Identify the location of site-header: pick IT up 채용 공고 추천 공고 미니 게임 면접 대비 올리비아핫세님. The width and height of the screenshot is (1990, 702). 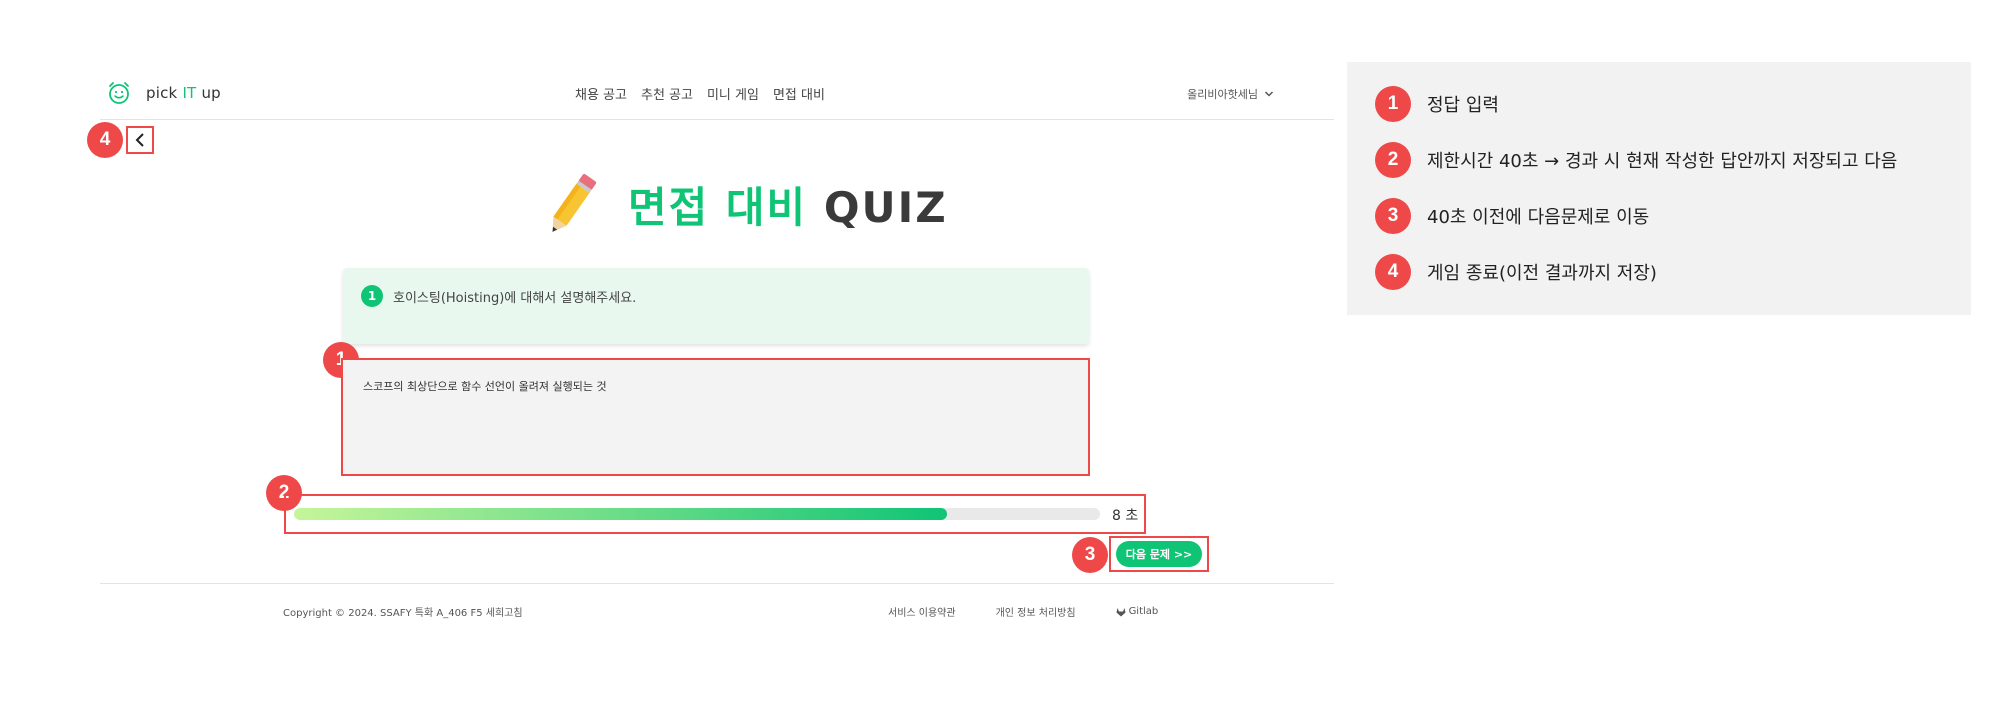
(717, 96).